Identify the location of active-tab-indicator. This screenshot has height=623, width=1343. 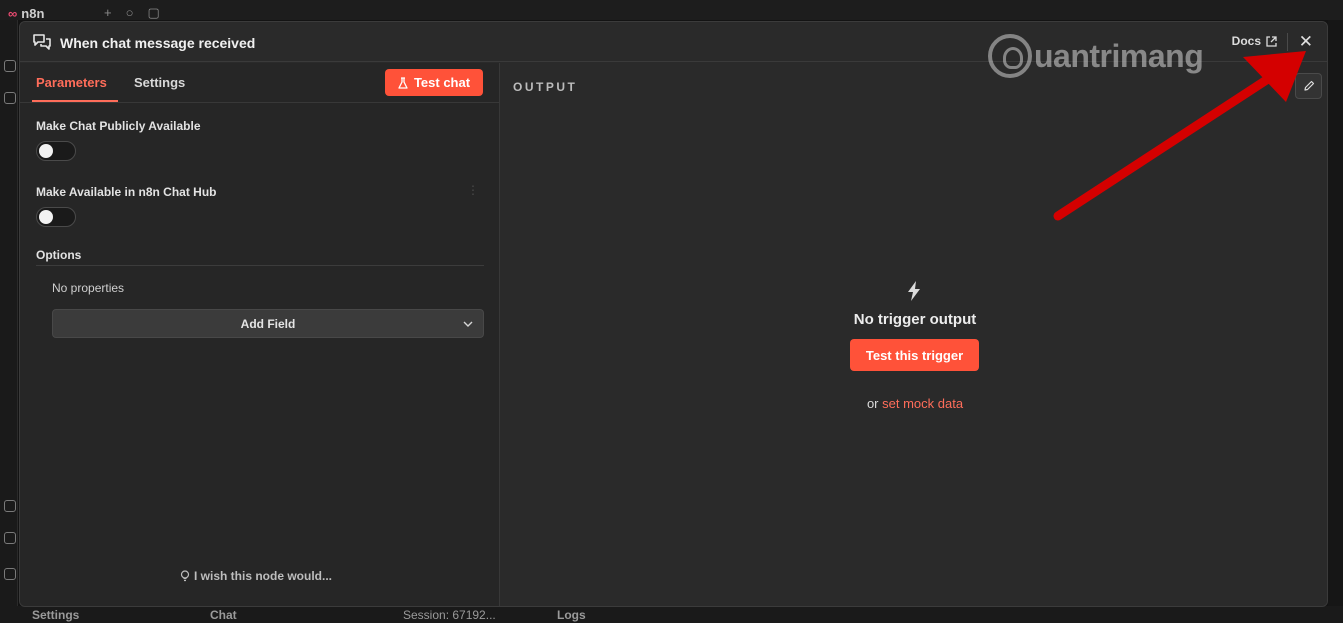
(75, 101).